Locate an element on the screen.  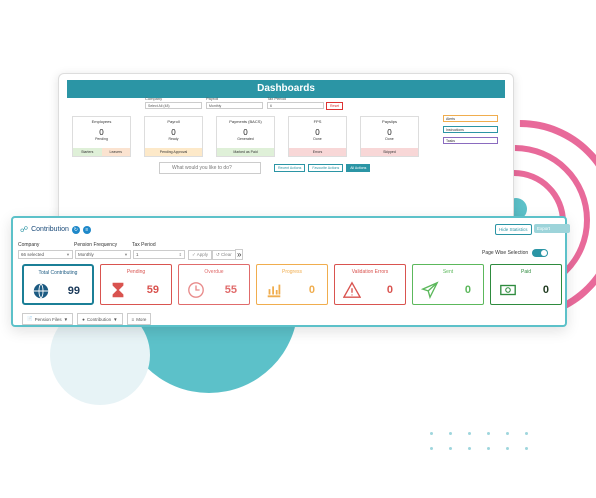
contribution-button: ● Contribution ▼ is located at coordinates (100, 319).